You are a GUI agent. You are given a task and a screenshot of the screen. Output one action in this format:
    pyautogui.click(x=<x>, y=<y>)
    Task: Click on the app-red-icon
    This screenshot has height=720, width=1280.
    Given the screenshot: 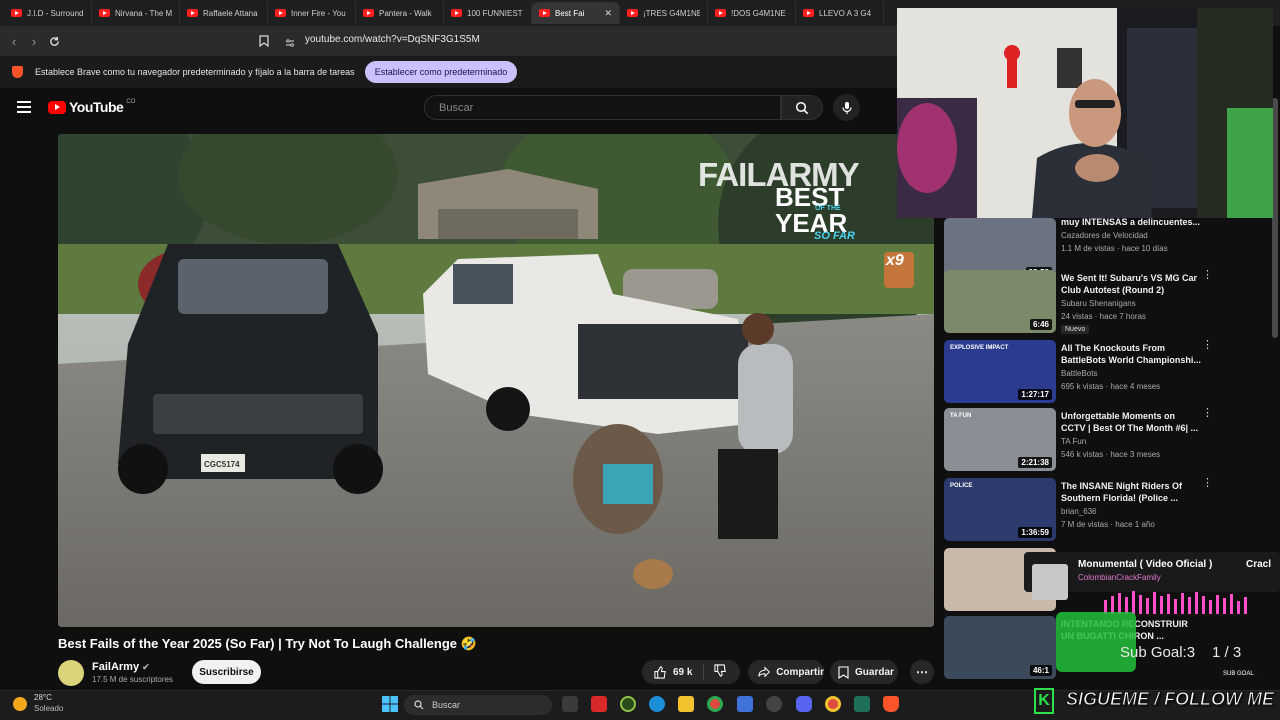 What is the action you would take?
    pyautogui.click(x=599, y=704)
    